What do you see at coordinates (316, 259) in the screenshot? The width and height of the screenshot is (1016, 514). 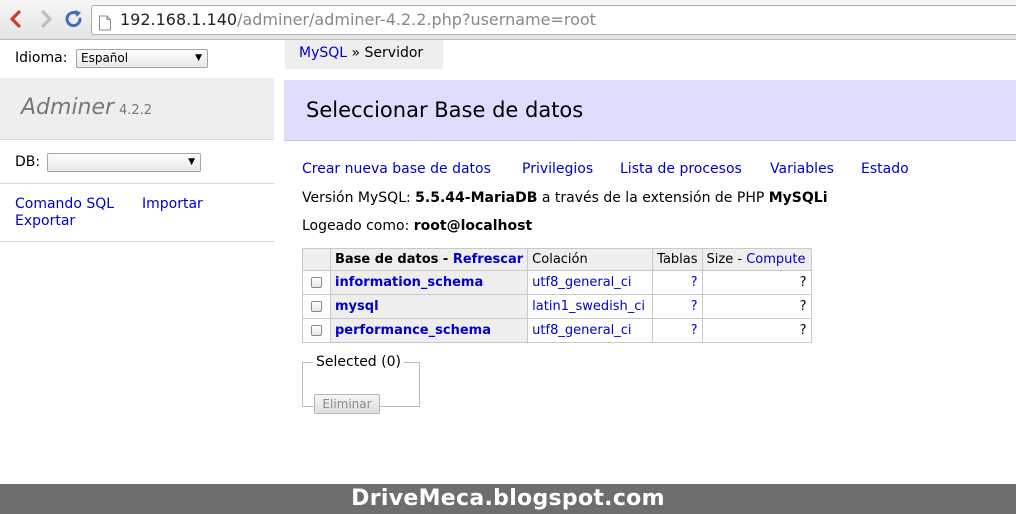 I see `select-all-cell` at bounding box center [316, 259].